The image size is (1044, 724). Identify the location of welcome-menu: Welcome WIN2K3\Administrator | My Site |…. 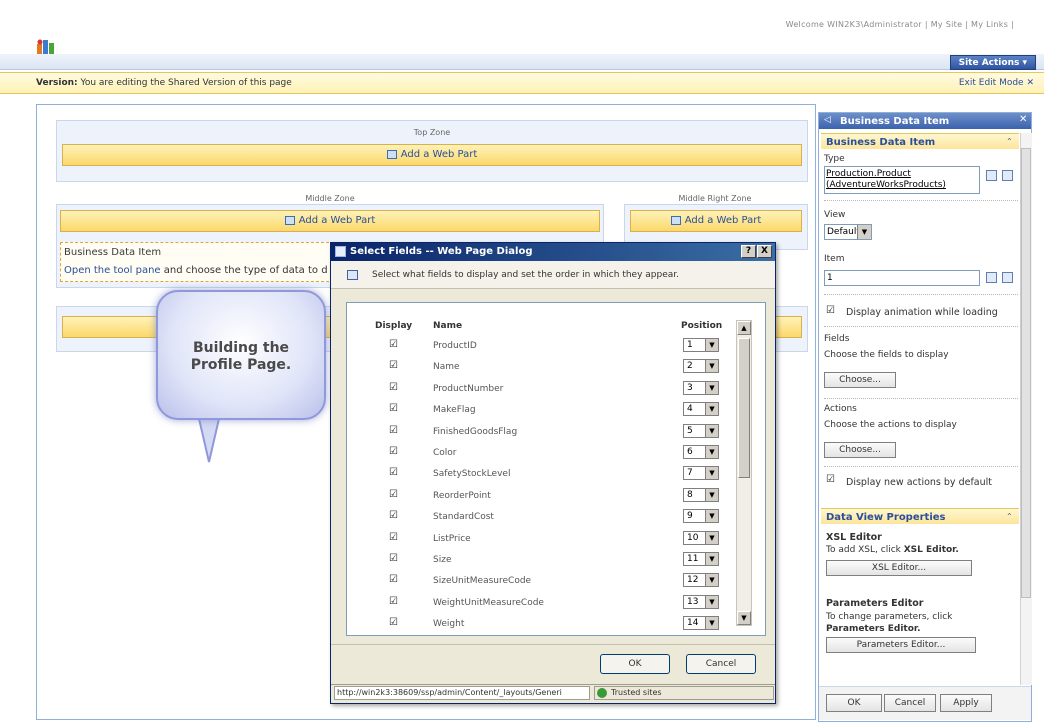
(900, 24).